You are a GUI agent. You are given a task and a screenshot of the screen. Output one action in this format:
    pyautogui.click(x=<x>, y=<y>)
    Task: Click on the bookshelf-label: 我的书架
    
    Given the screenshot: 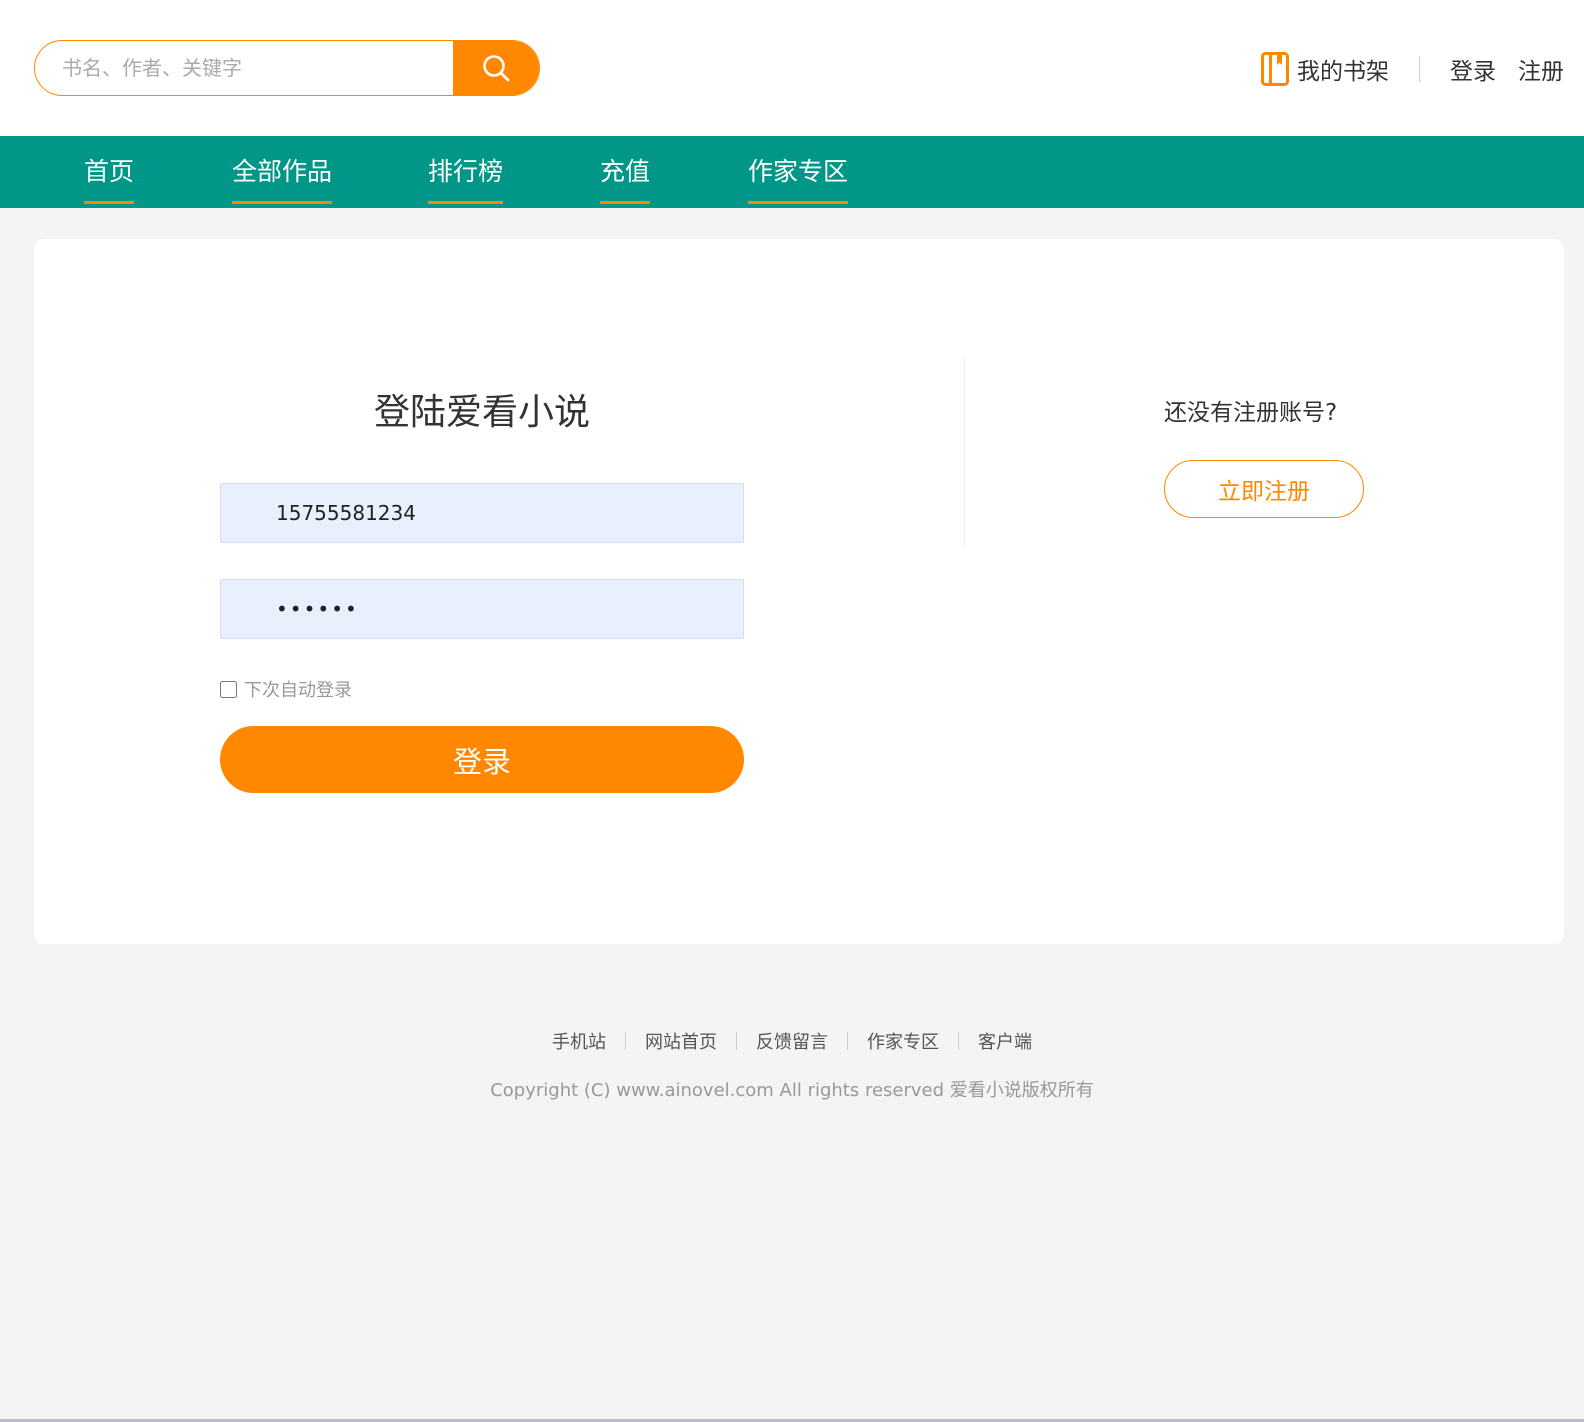 What is the action you would take?
    pyautogui.click(x=1343, y=72)
    